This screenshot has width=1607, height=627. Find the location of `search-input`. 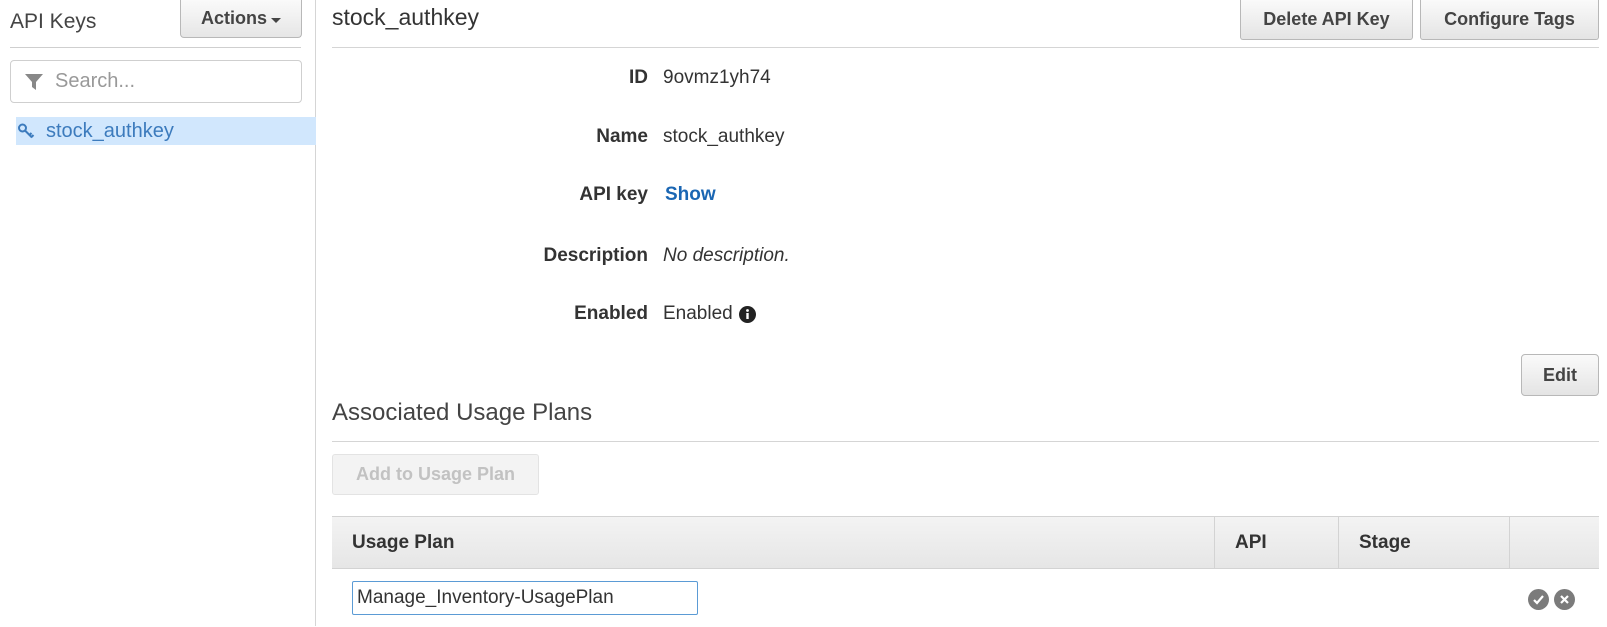

search-input is located at coordinates (170, 81).